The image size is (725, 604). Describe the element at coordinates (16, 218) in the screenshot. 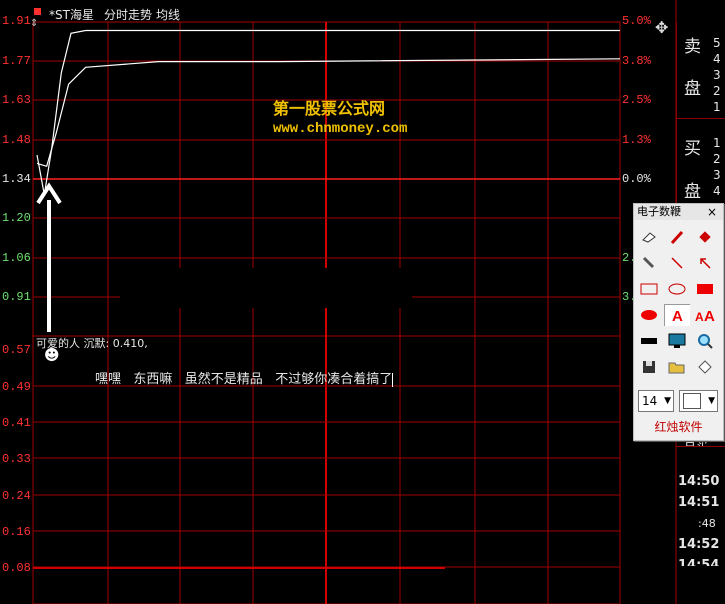

I see `price-label: 1.20` at that location.